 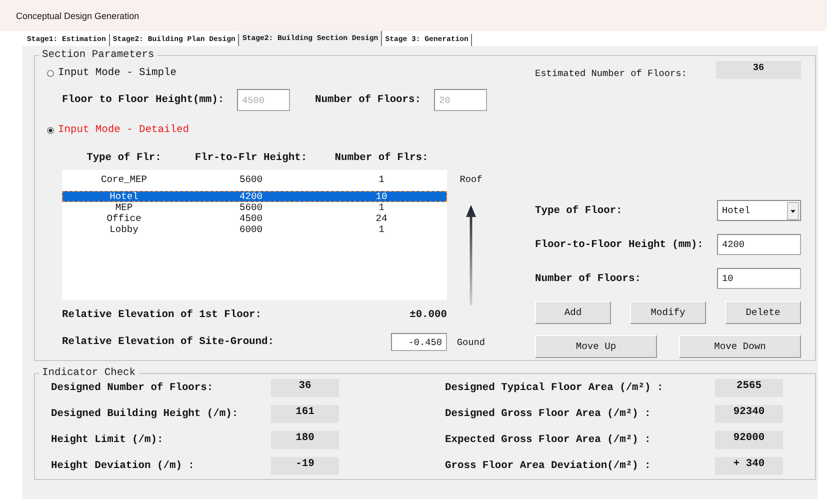 What do you see at coordinates (124, 158) in the screenshot?
I see `column-header: Type of Flr:` at bounding box center [124, 158].